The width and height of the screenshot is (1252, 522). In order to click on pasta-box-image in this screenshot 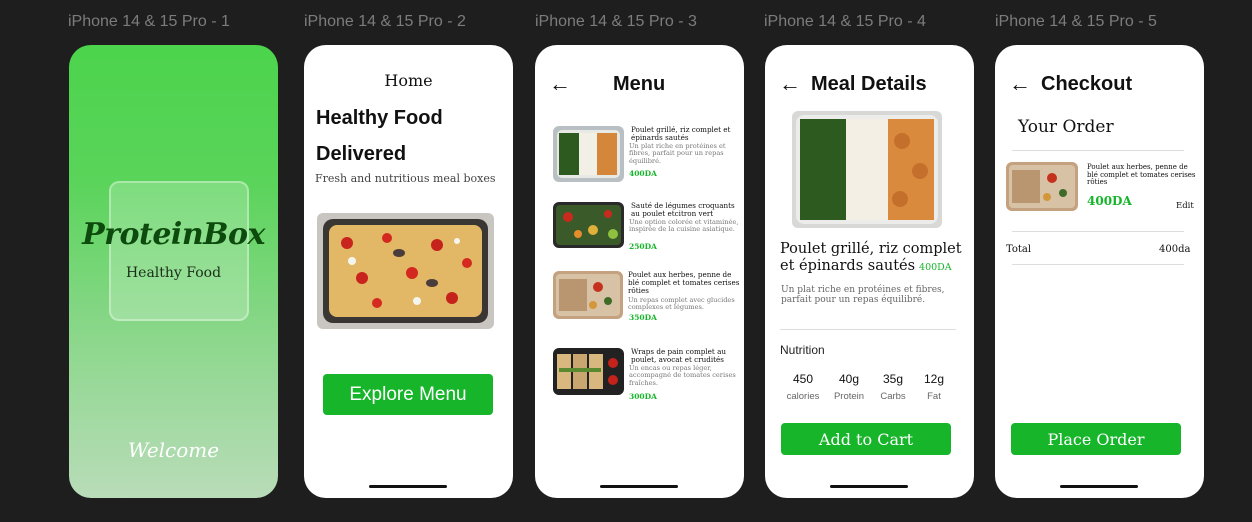, I will do `click(405, 271)`.